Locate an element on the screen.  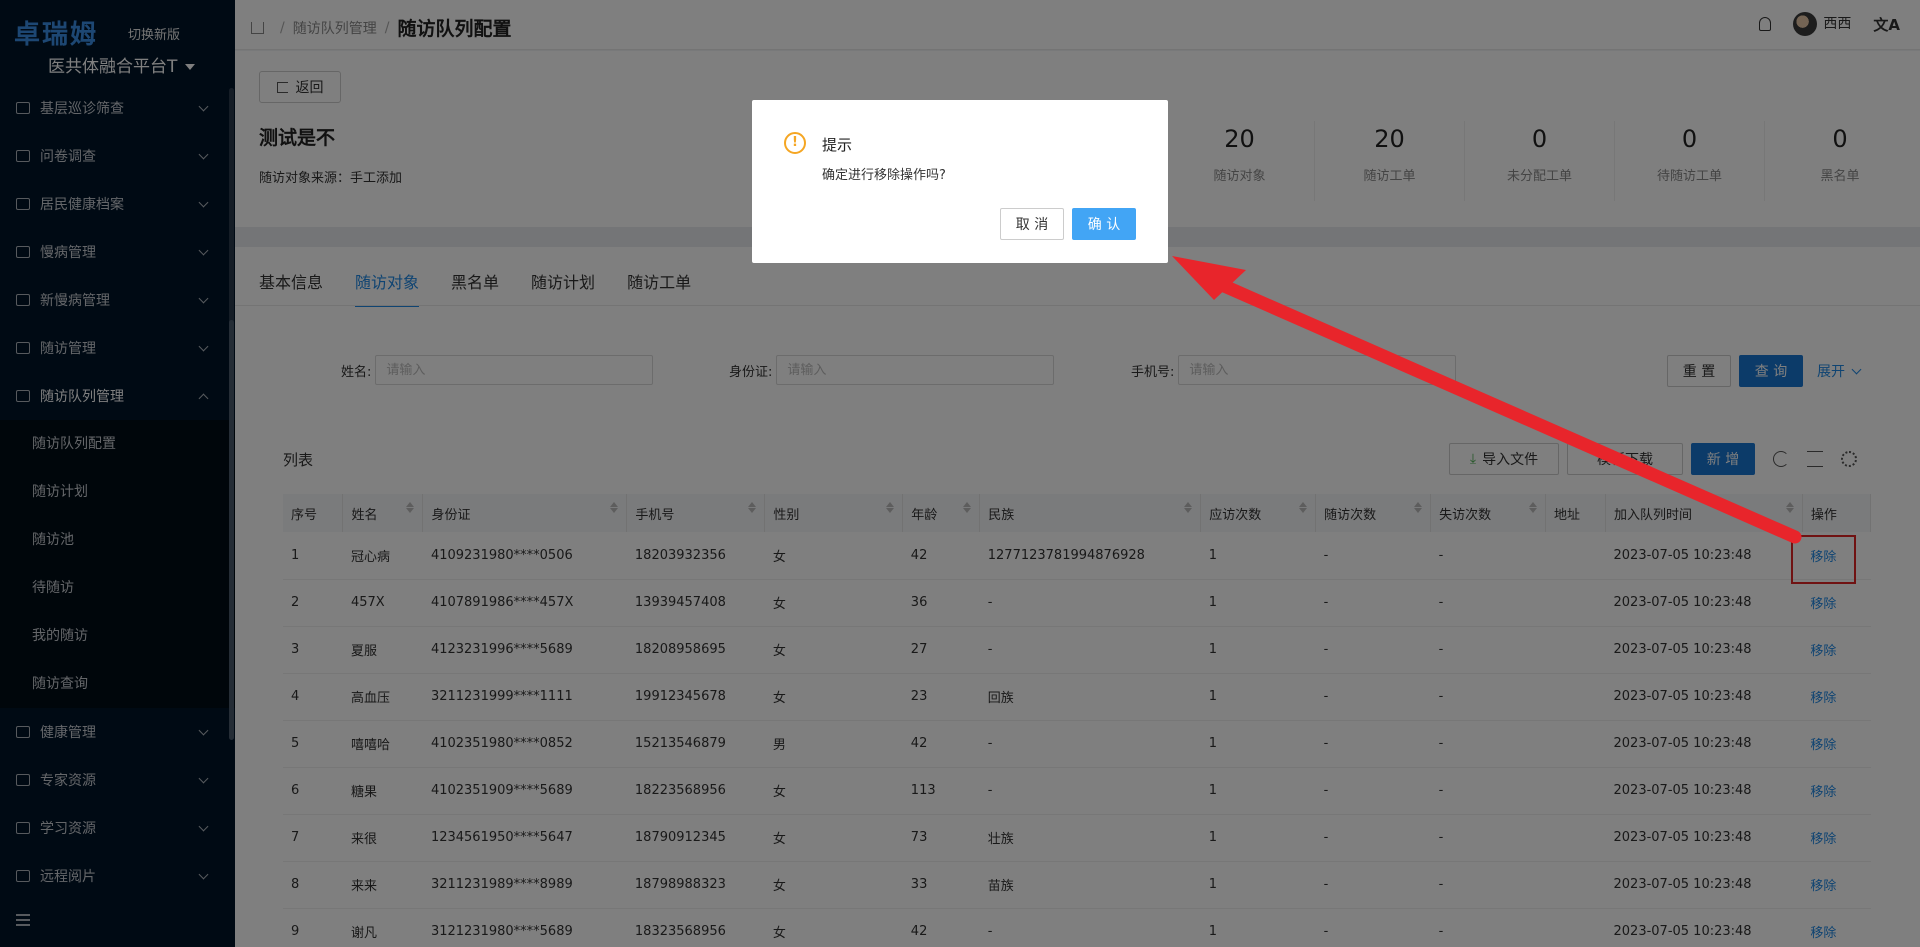
warning-icon: ! is located at coordinates (795, 143).